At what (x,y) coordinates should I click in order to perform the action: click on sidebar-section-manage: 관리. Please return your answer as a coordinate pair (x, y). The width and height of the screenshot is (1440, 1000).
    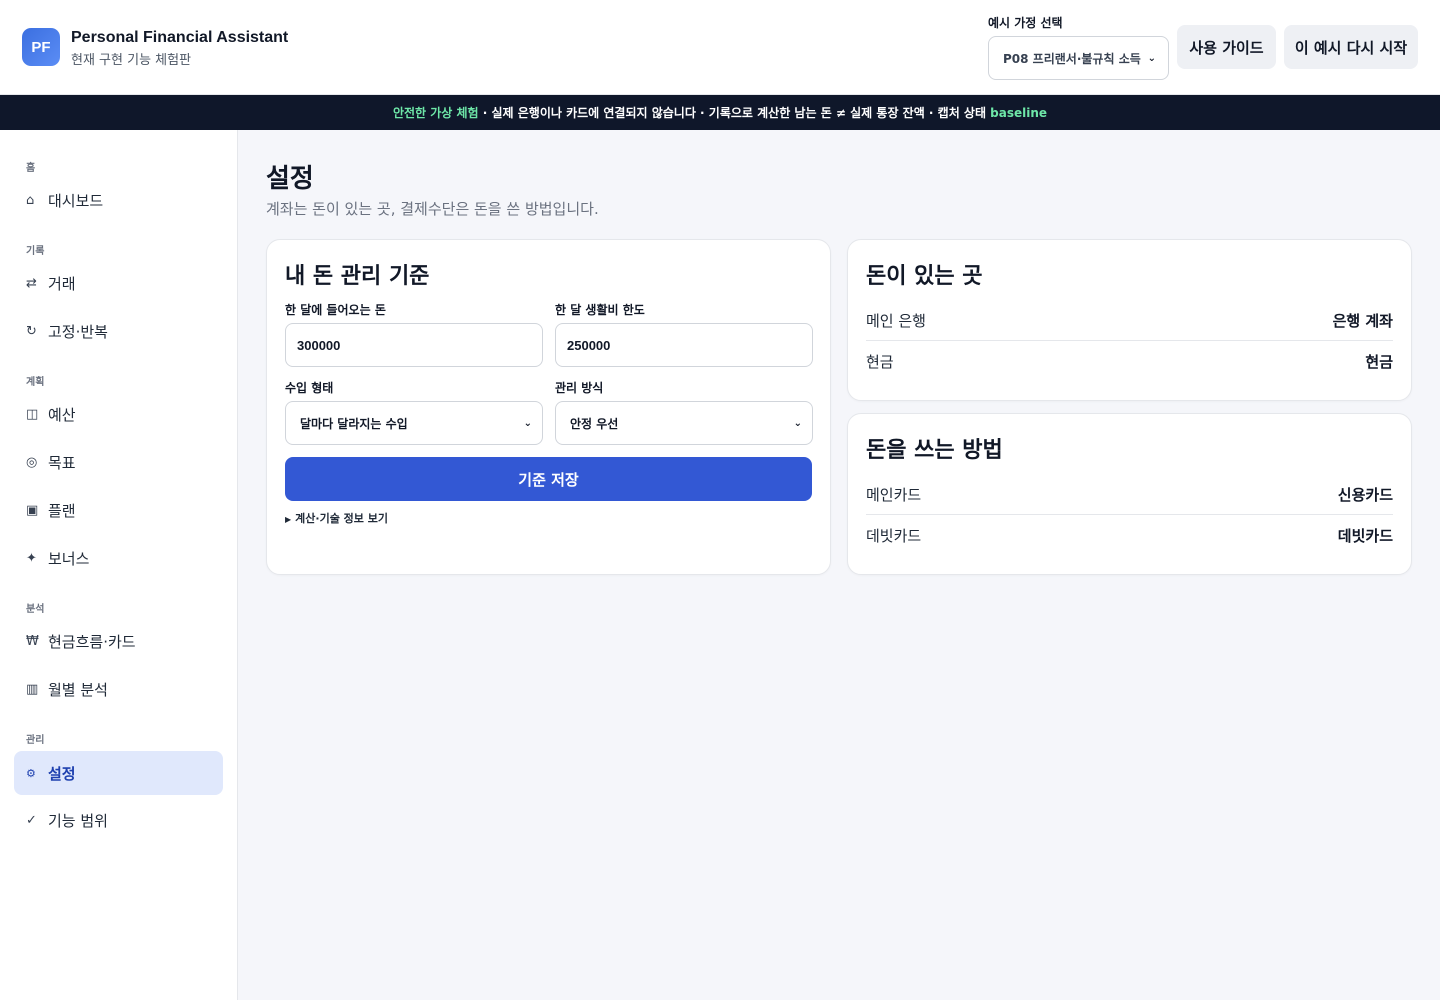
    Looking at the image, I should click on (35, 740).